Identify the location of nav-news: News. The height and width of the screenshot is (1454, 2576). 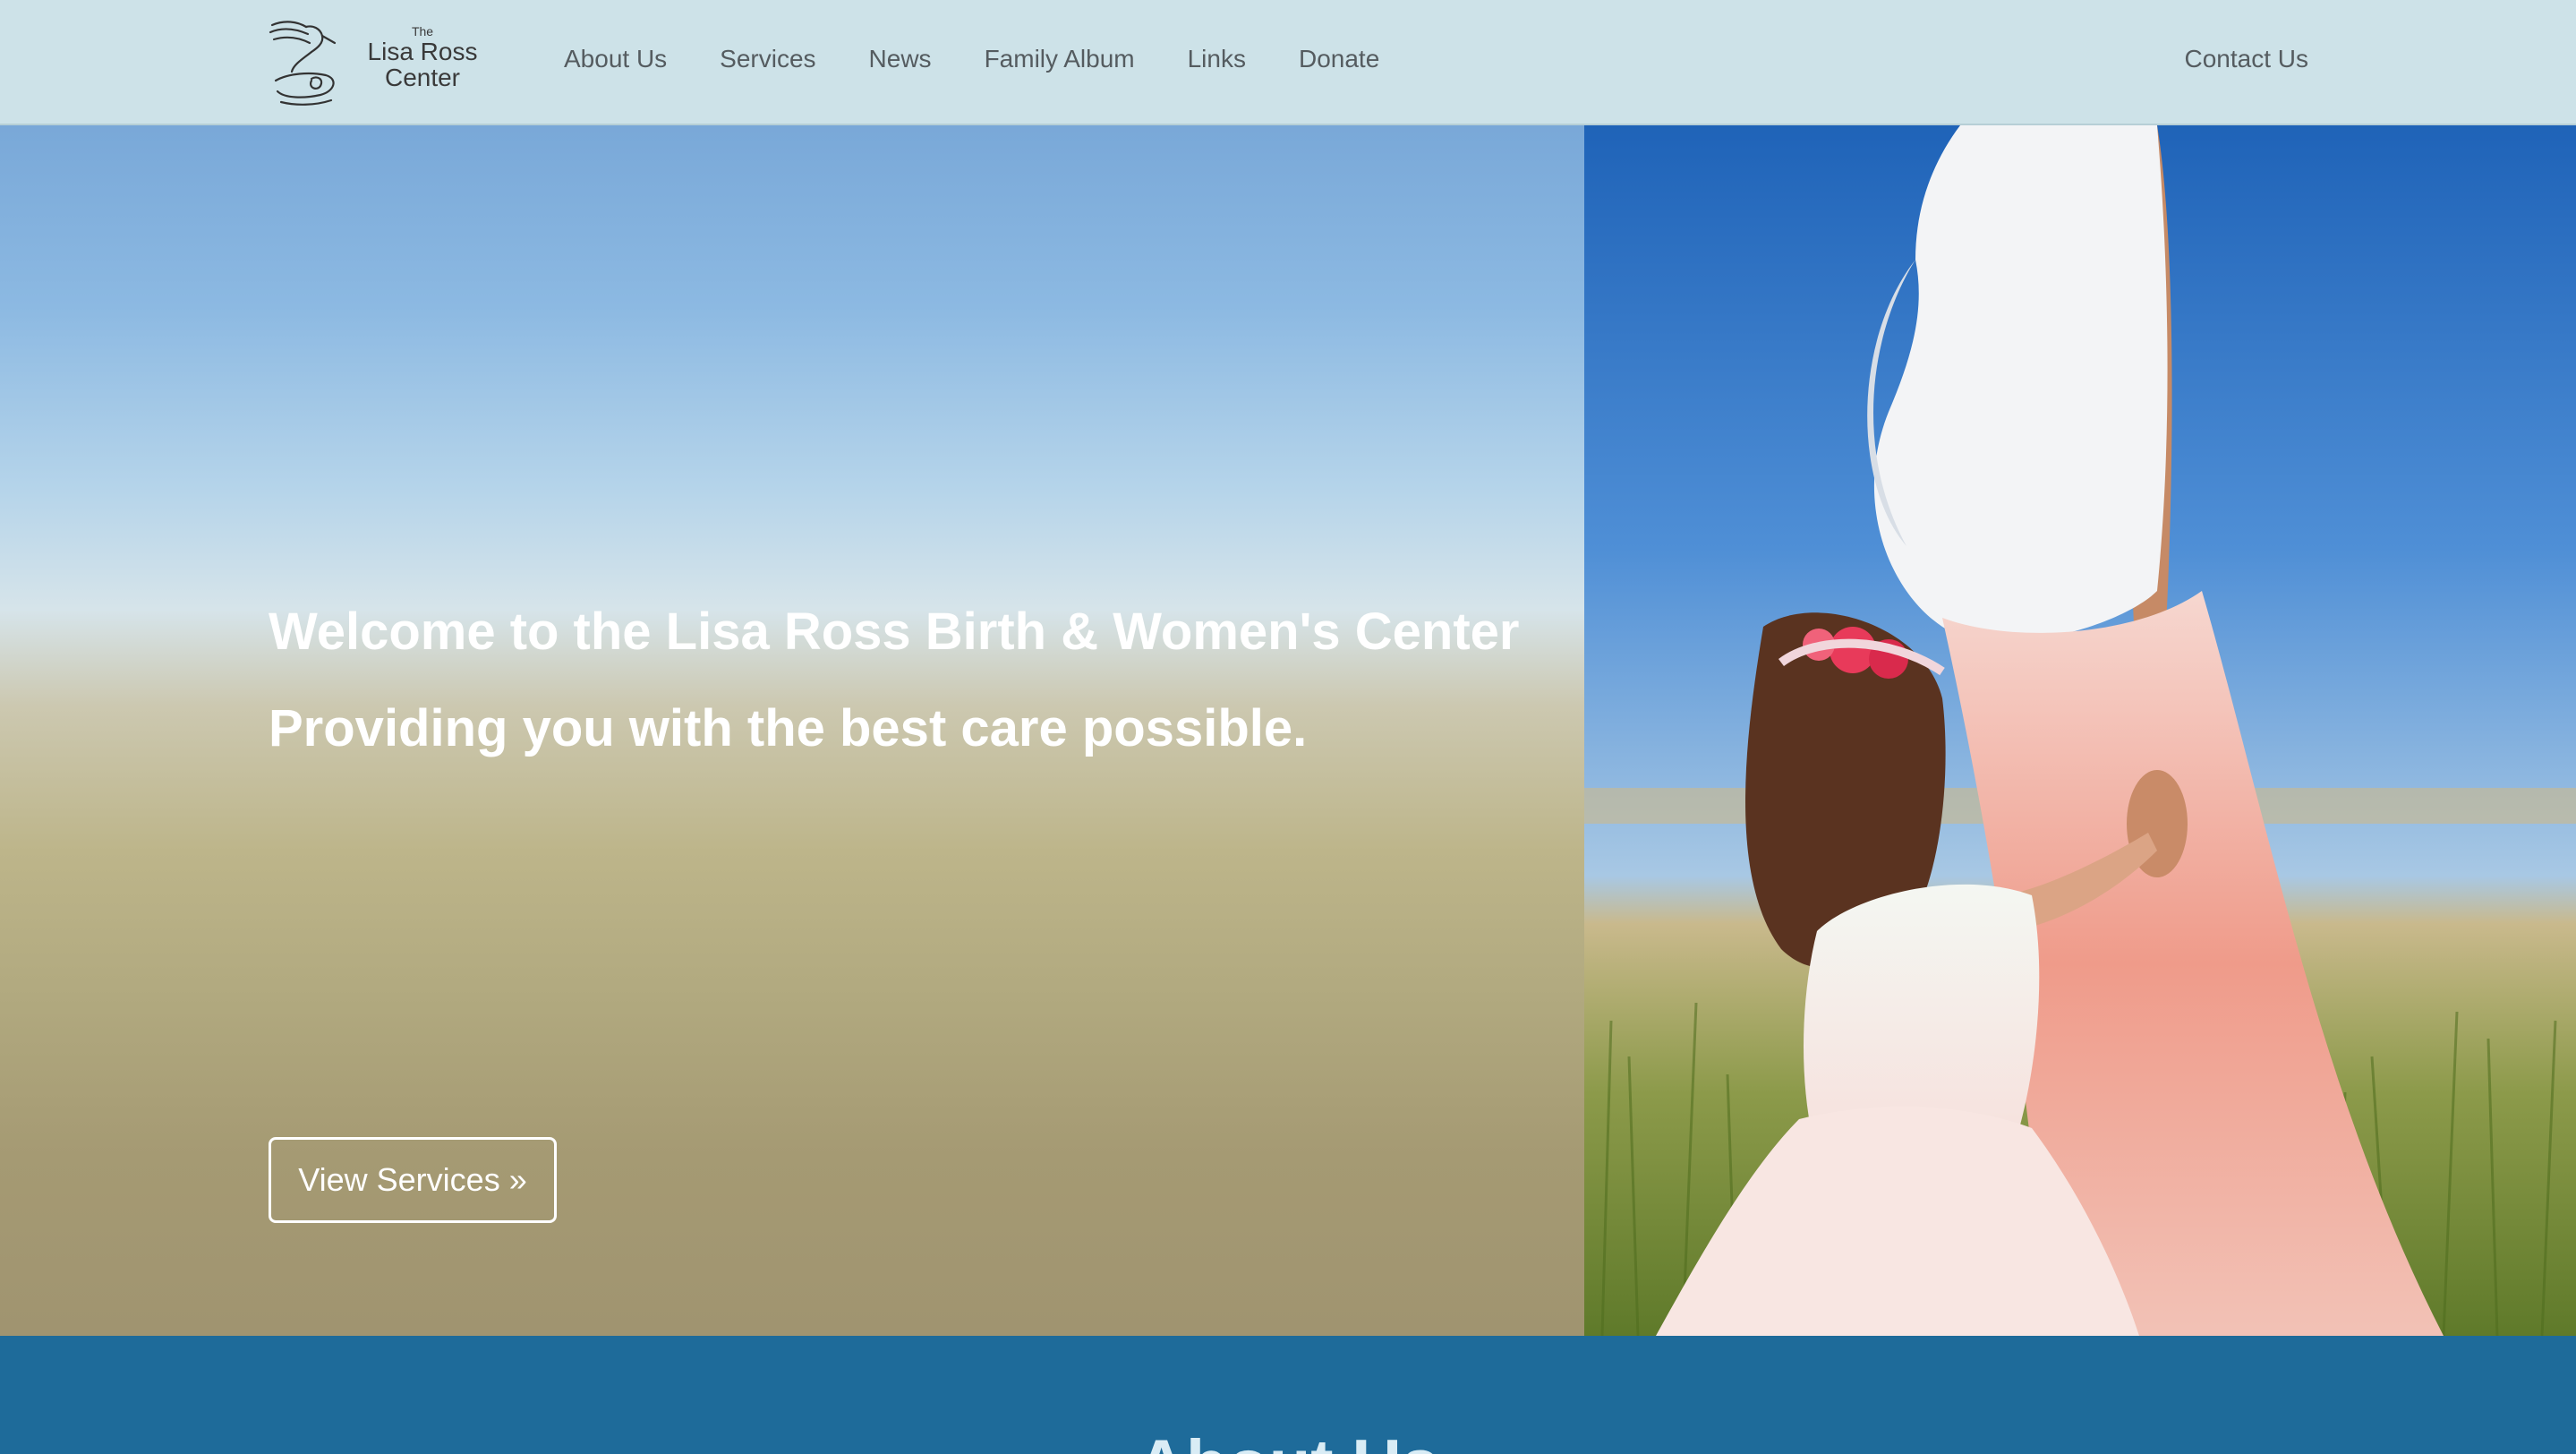
(900, 59).